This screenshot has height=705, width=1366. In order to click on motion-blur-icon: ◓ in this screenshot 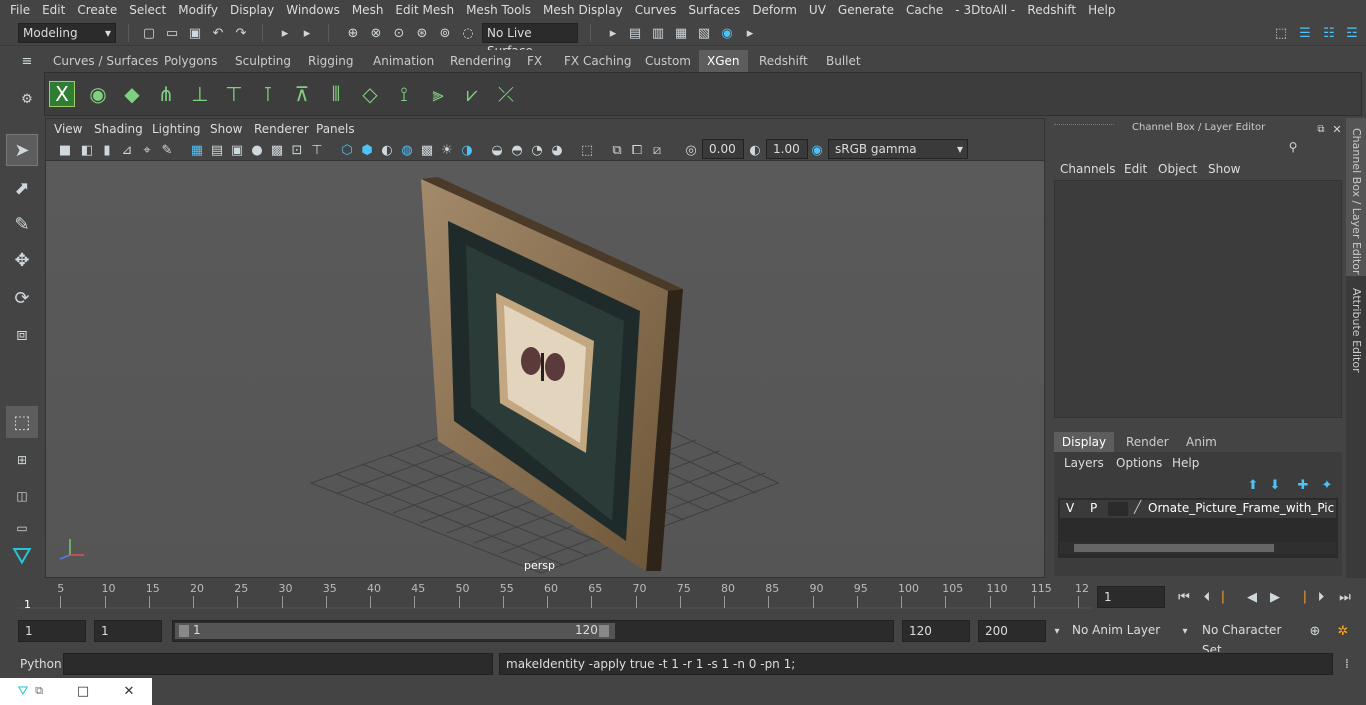, I will do `click(517, 150)`.